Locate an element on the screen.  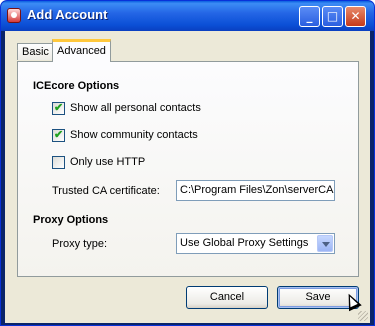
checkbox-label: Show community contacts is located at coordinates (134, 135).